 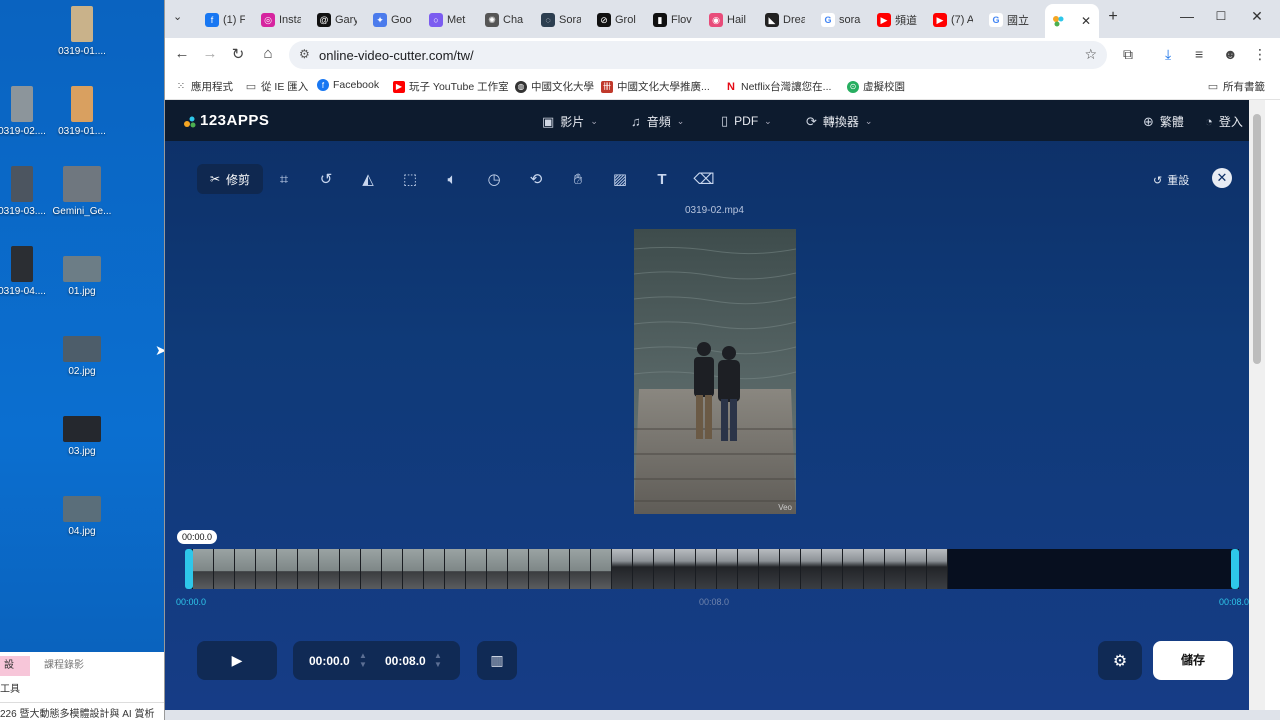 I want to click on volume-icon: 🔈︎, so click(x=452, y=179).